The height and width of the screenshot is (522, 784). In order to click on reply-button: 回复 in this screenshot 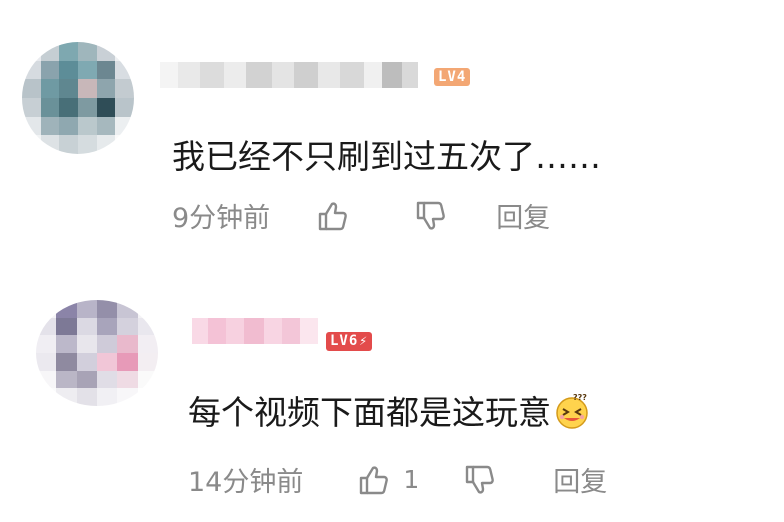, I will do `click(580, 479)`.